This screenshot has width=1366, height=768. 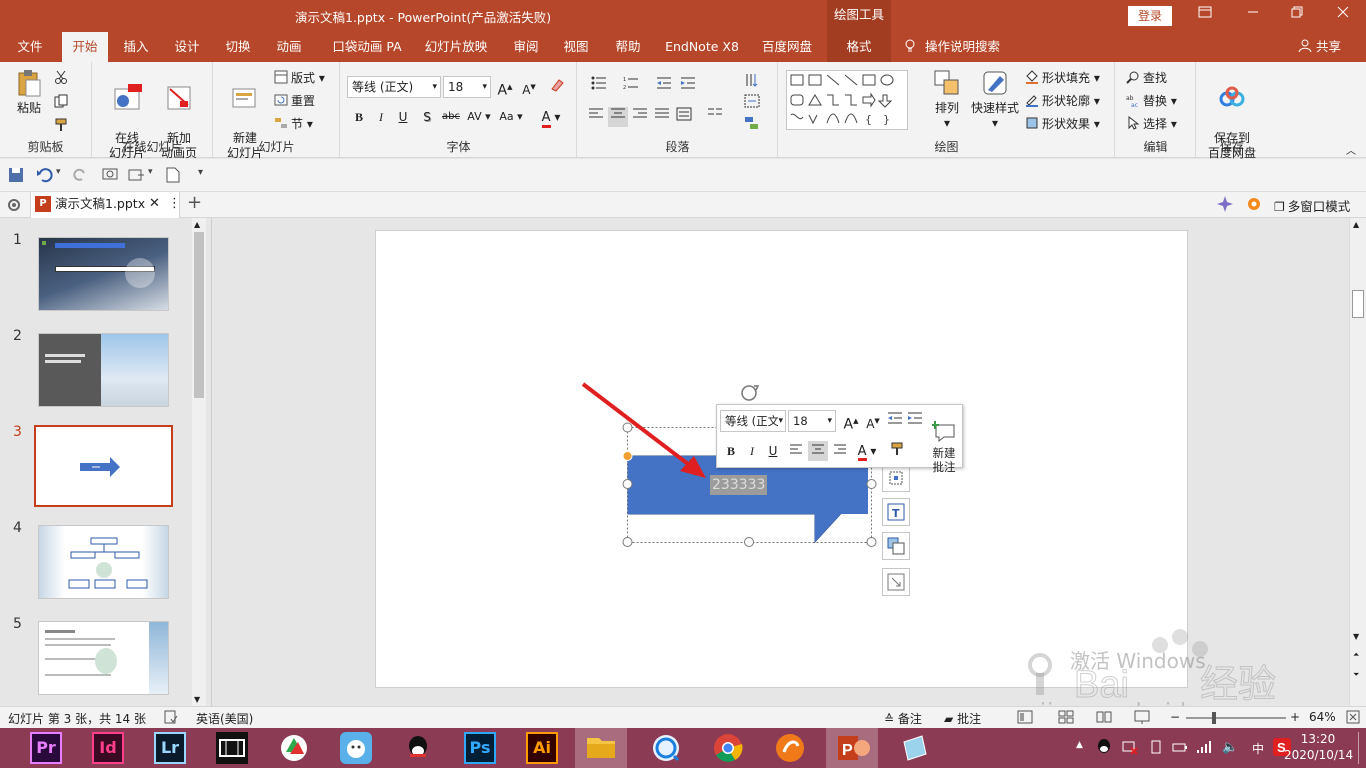 What do you see at coordinates (29, 92) in the screenshot?
I see `paste-button: 粘贴` at bounding box center [29, 92].